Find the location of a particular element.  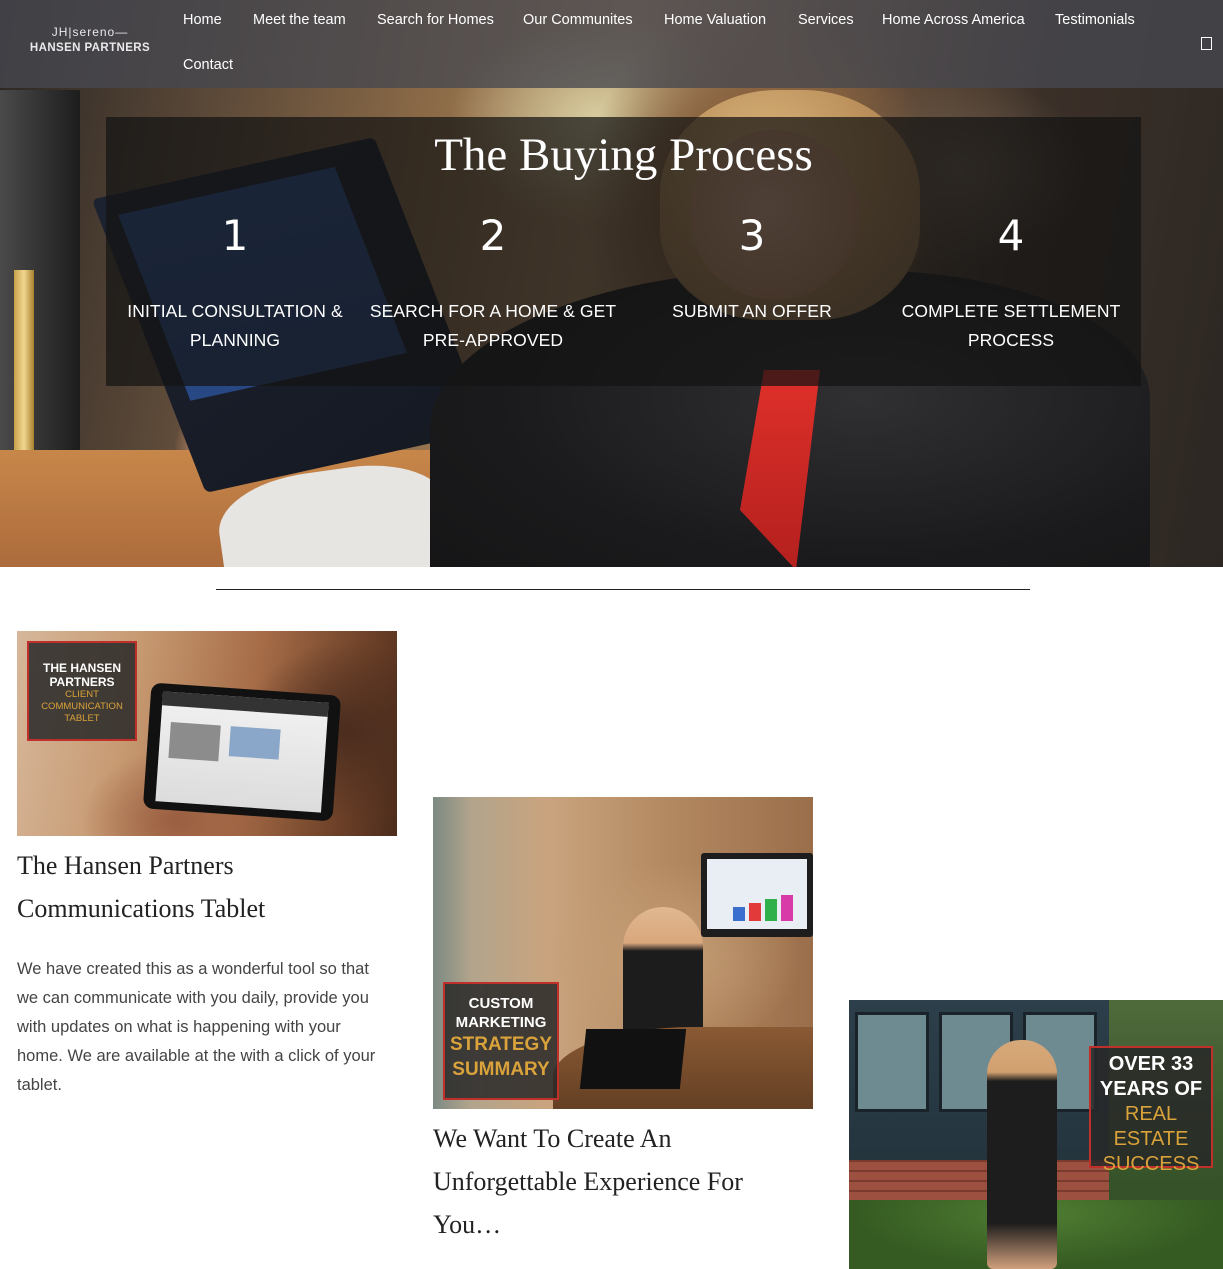

site-logo: JH|sereno— HANSEN PARTNERS is located at coordinates (90, 44).